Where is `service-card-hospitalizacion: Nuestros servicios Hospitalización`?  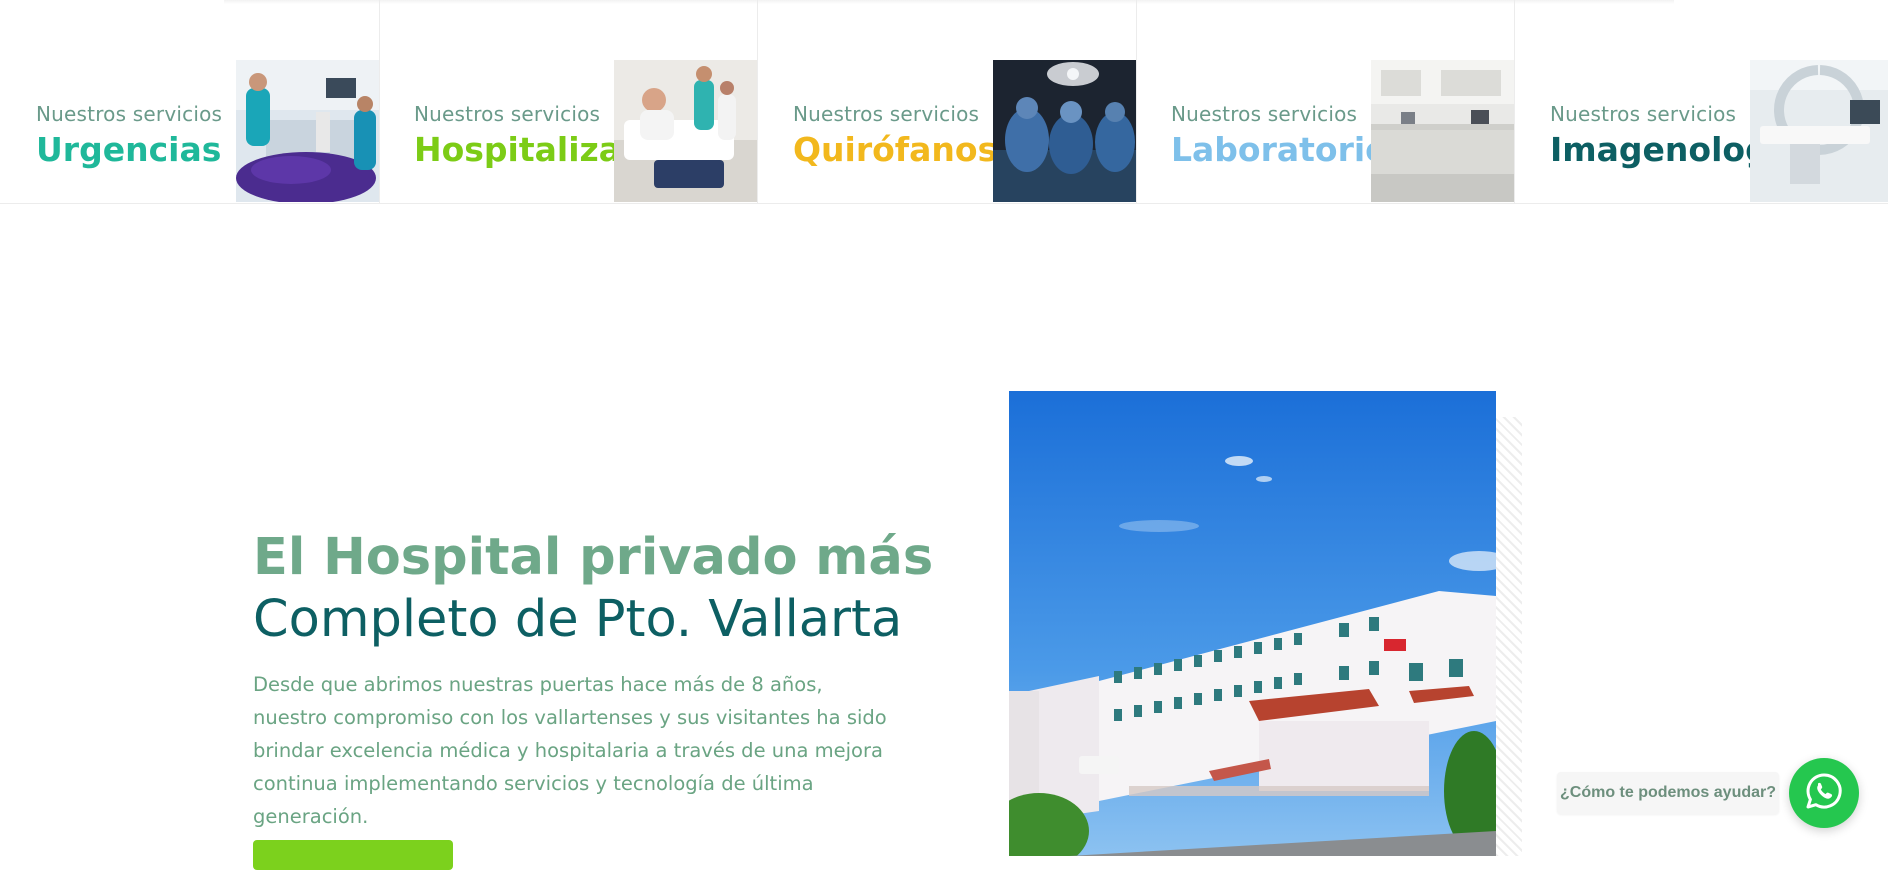
service-card-hospitalizacion: Nuestros servicios Hospitalización is located at coordinates (568, 101).